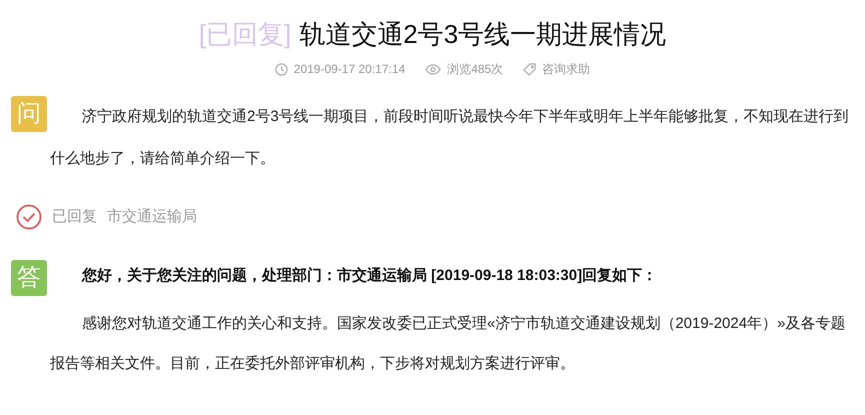  What do you see at coordinates (350, 69) in the screenshot?
I see `post-time: 2019-09-17 20:17:14` at bounding box center [350, 69].